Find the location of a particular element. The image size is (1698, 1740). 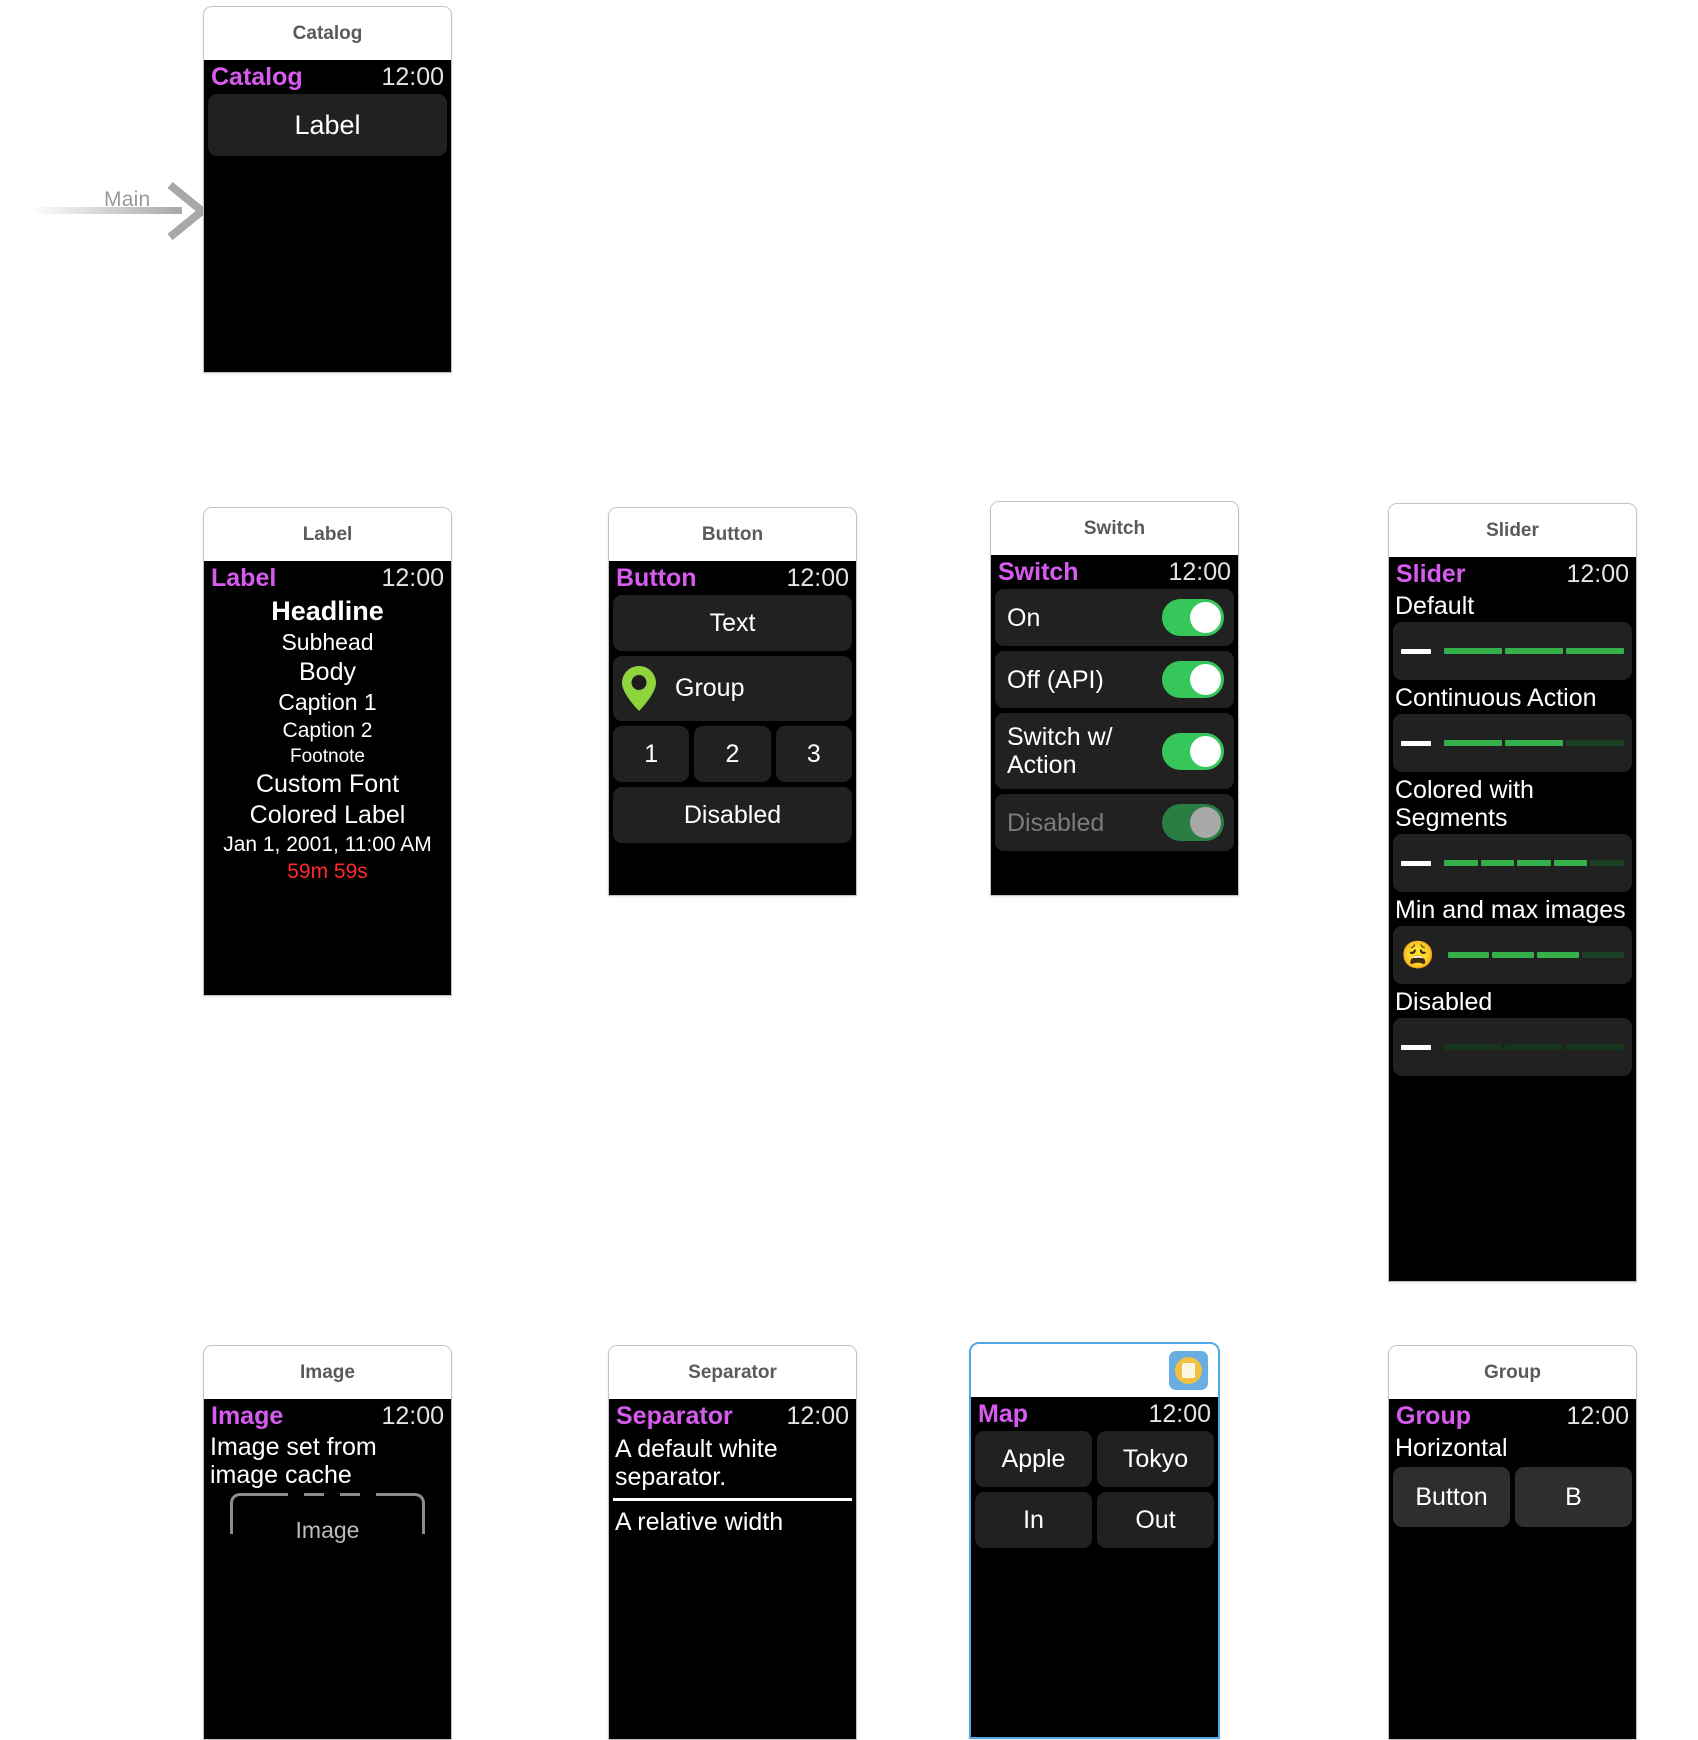

label-subhead: Subhead is located at coordinates (327, 642).